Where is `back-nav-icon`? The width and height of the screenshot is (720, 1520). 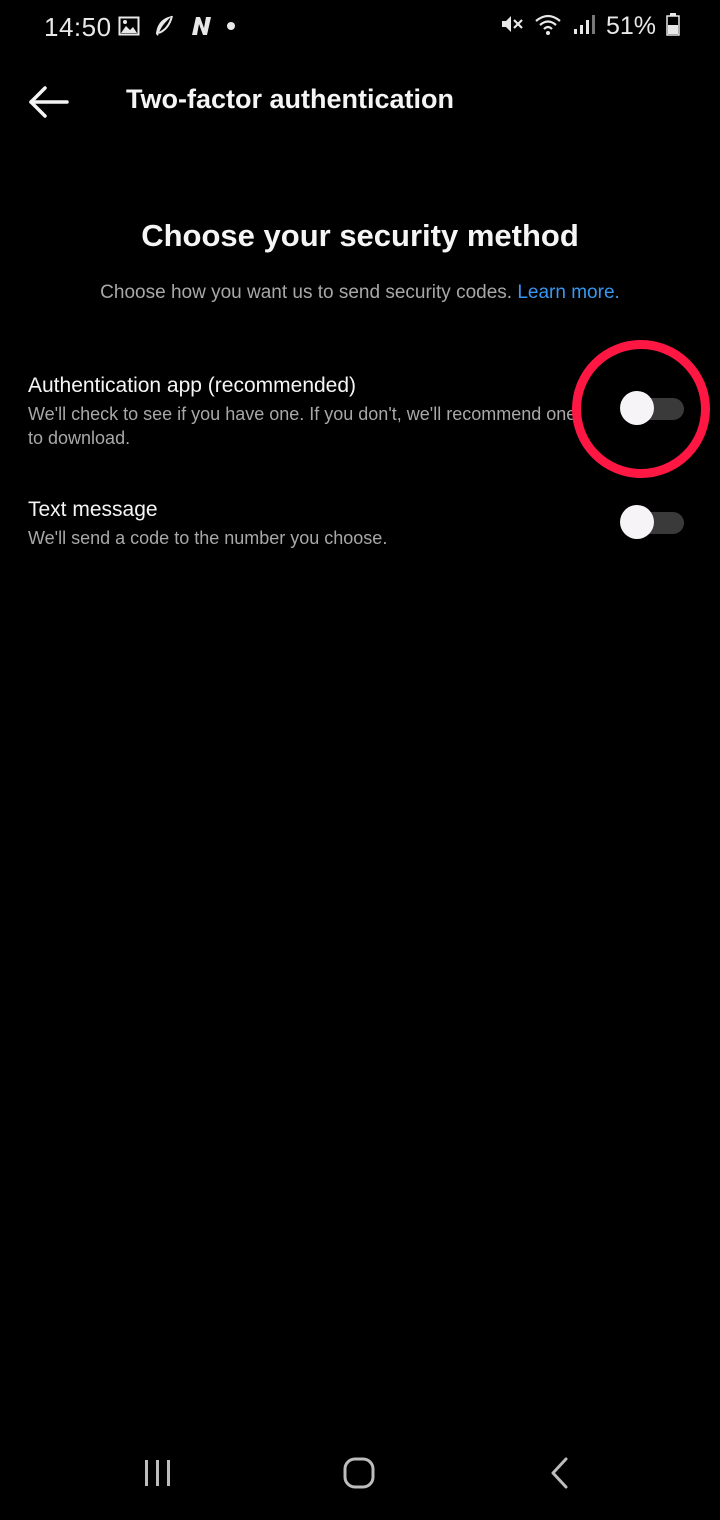 back-nav-icon is located at coordinates (560, 1475).